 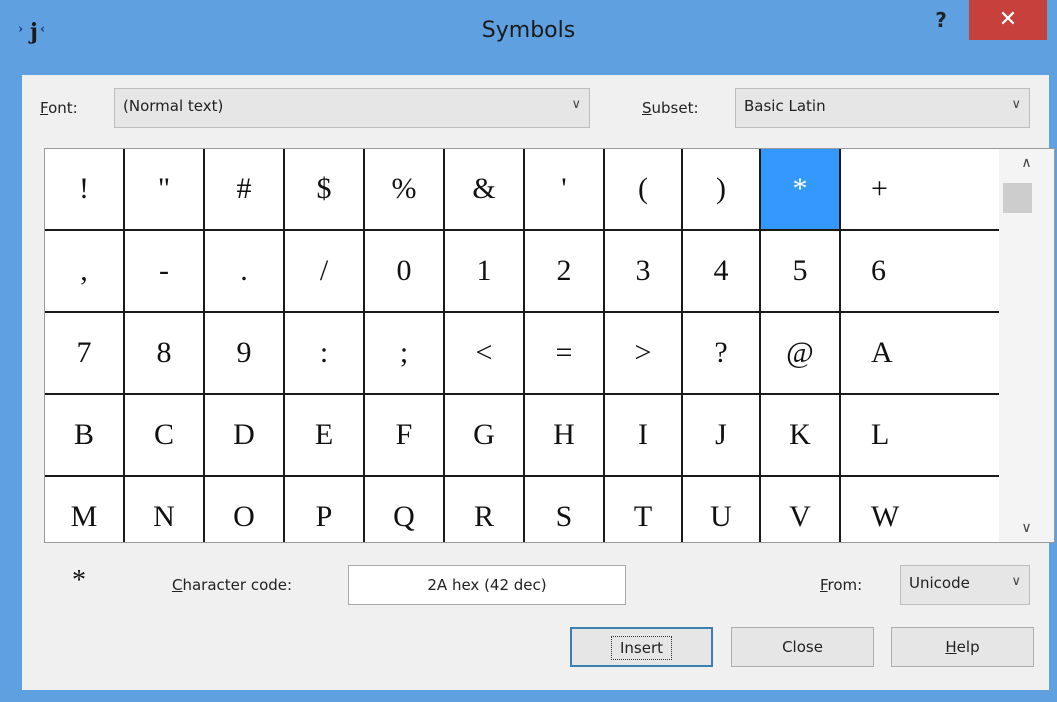 I want to click on char-cell: ), so click(x=722, y=190).